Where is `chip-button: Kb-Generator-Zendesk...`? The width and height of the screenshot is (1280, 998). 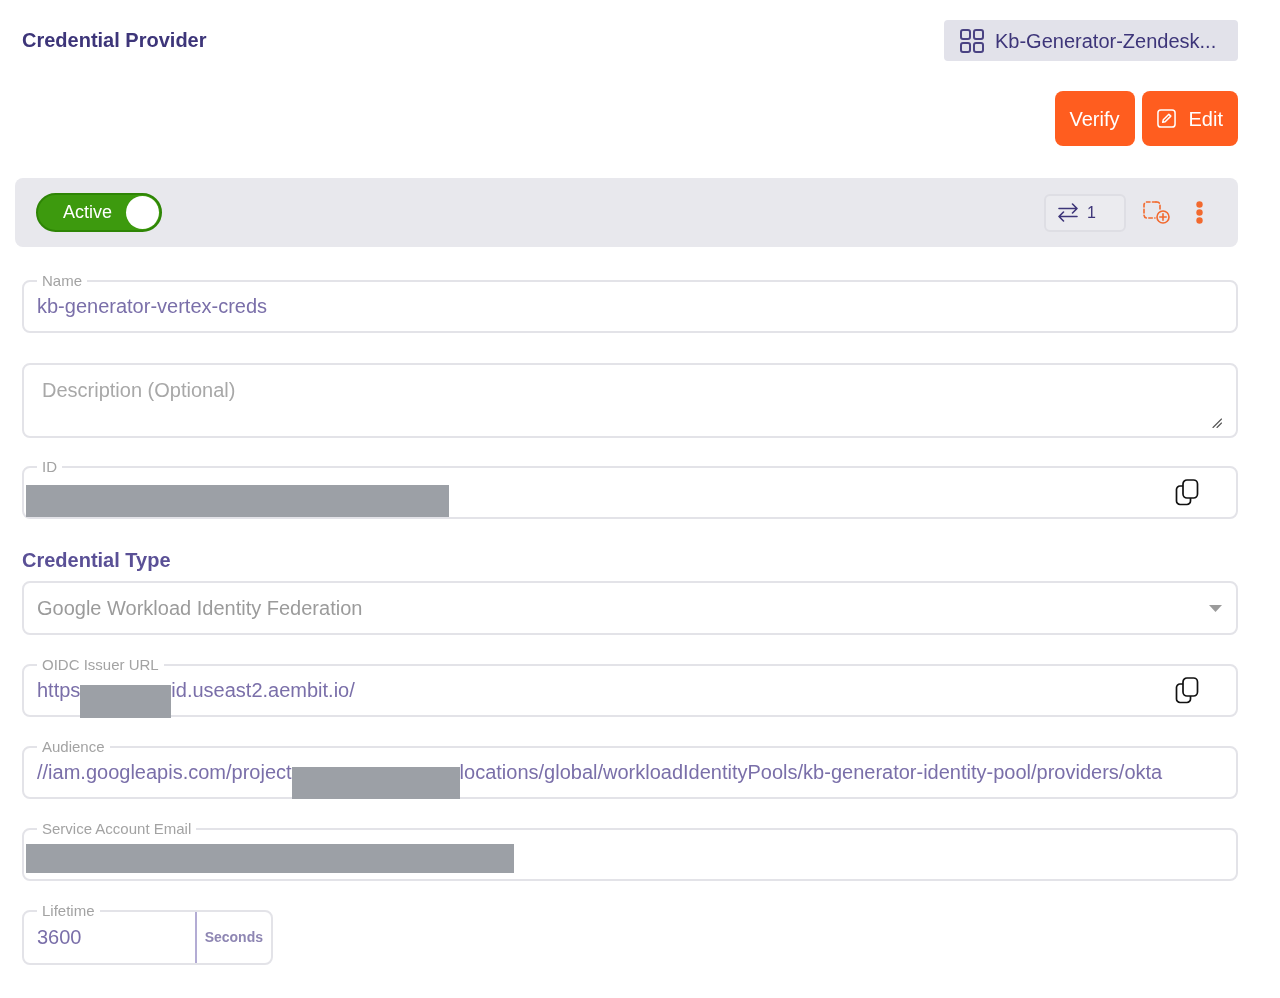 chip-button: Kb-Generator-Zendesk... is located at coordinates (1091, 40).